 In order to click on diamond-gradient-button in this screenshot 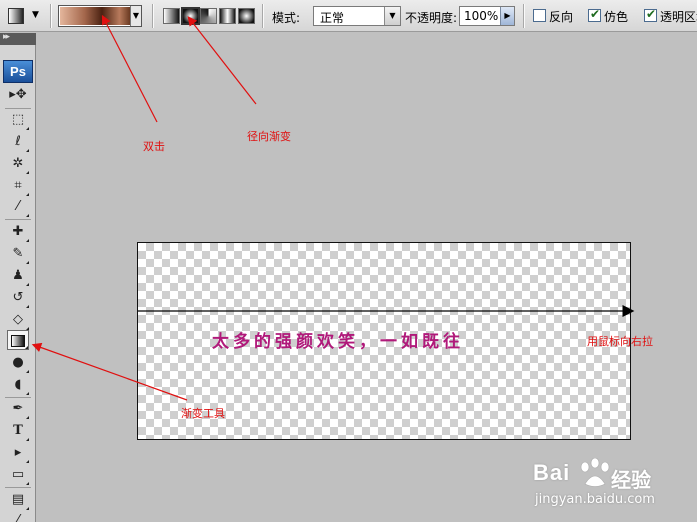, I will do `click(246, 16)`.